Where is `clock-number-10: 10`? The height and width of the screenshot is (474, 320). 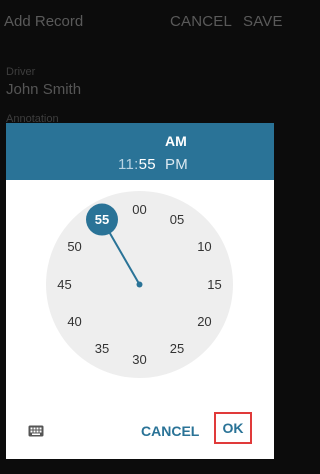 clock-number-10: 10 is located at coordinates (204, 247).